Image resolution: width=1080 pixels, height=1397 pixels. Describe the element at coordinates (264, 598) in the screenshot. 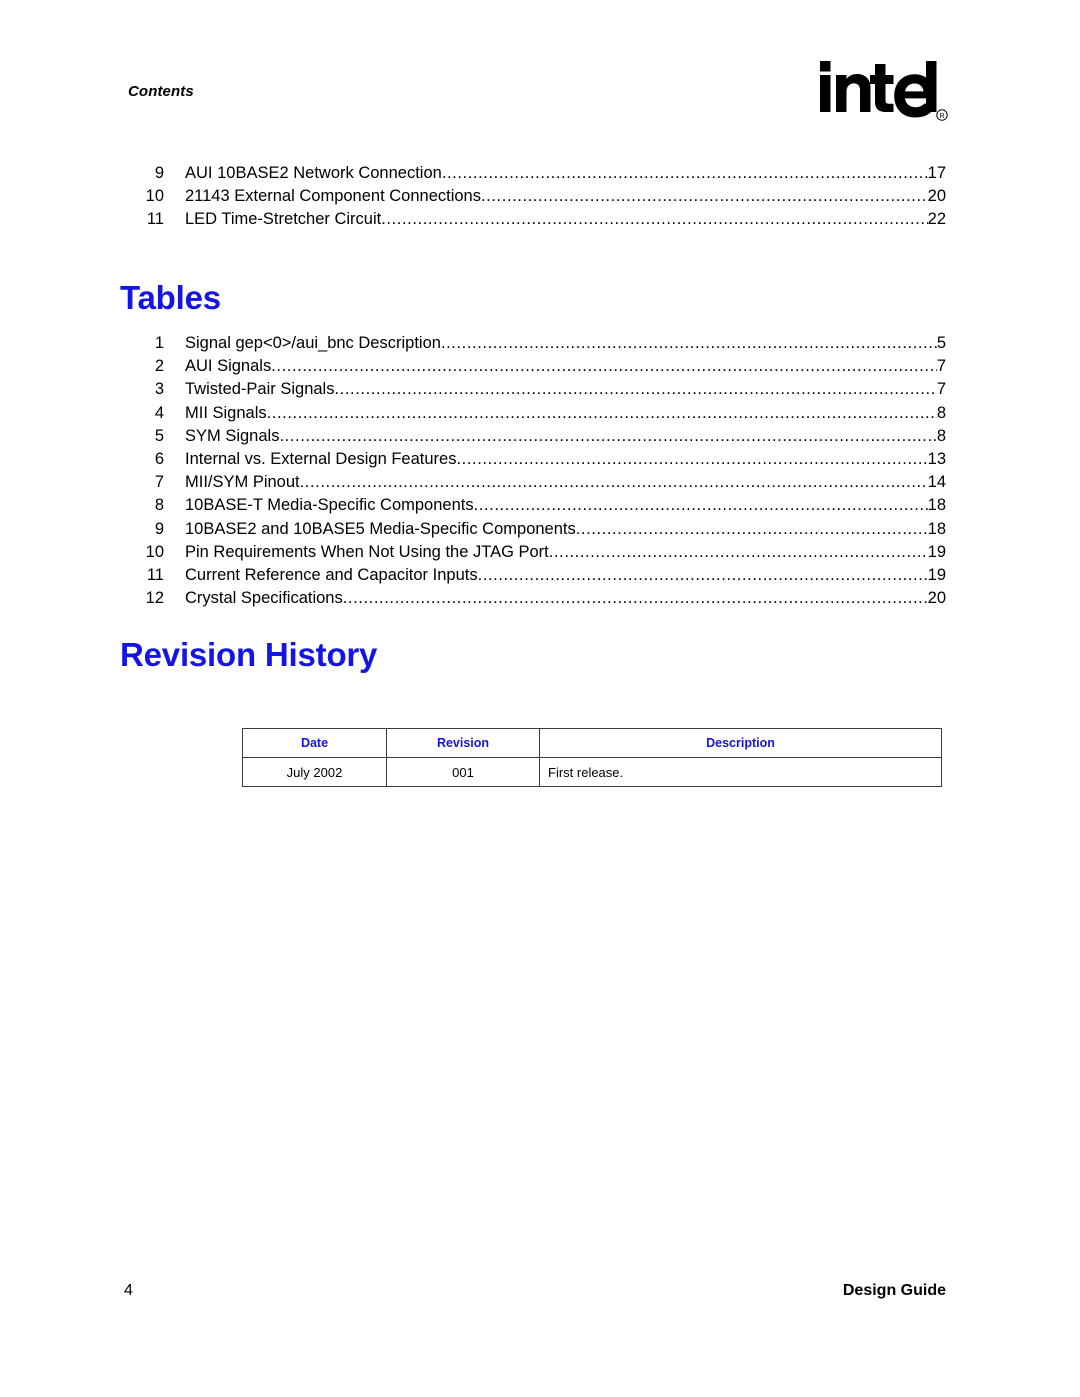

I see `table-entry-title: Crystal Specifications` at that location.